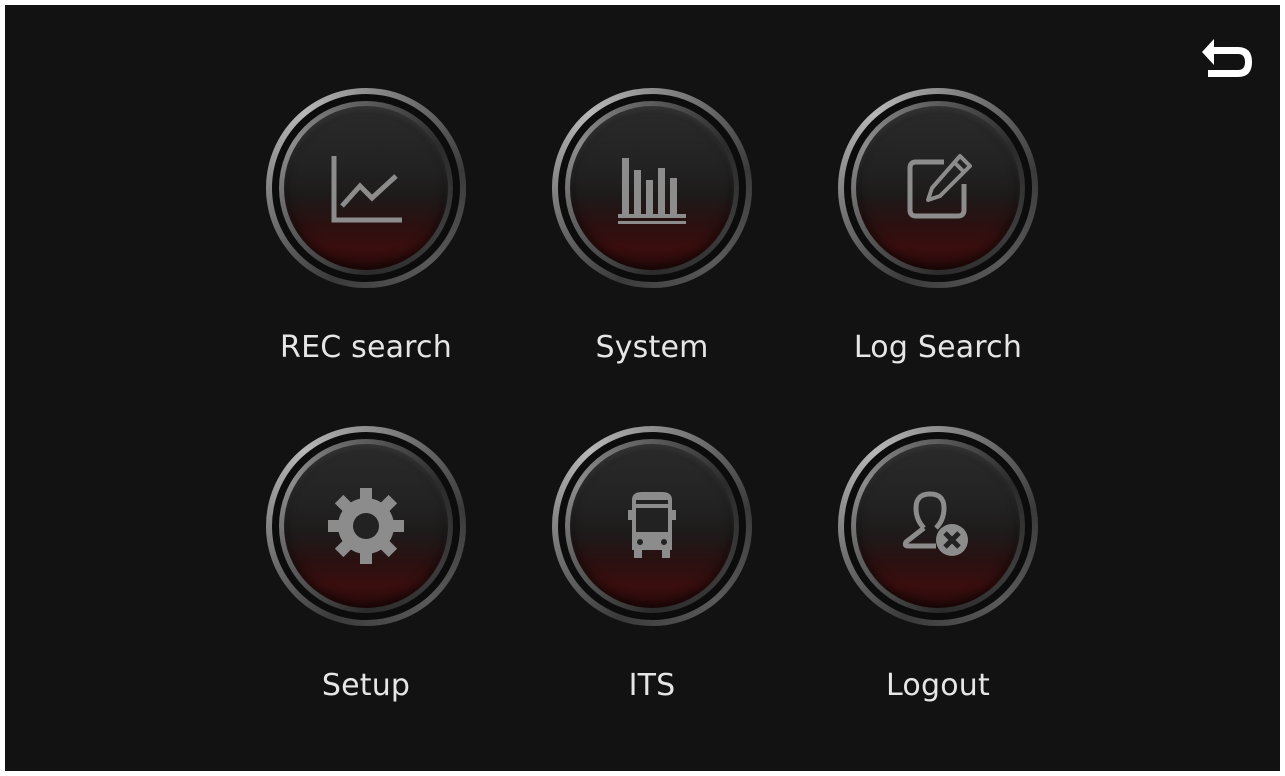 Image resolution: width=1285 pixels, height=776 pixels. What do you see at coordinates (366, 685) in the screenshot?
I see `setup-label: Setup` at bounding box center [366, 685].